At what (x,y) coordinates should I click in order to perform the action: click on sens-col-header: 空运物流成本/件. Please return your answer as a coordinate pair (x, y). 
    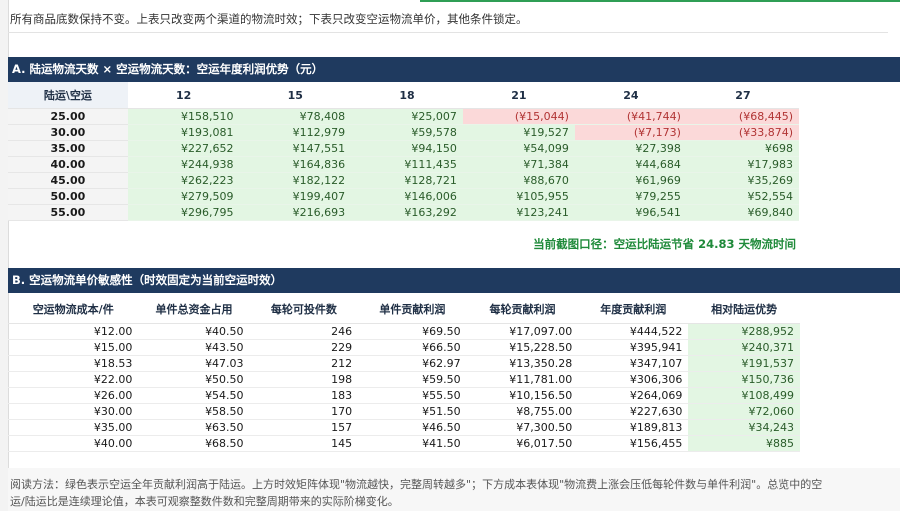
    Looking at the image, I should click on (73, 309).